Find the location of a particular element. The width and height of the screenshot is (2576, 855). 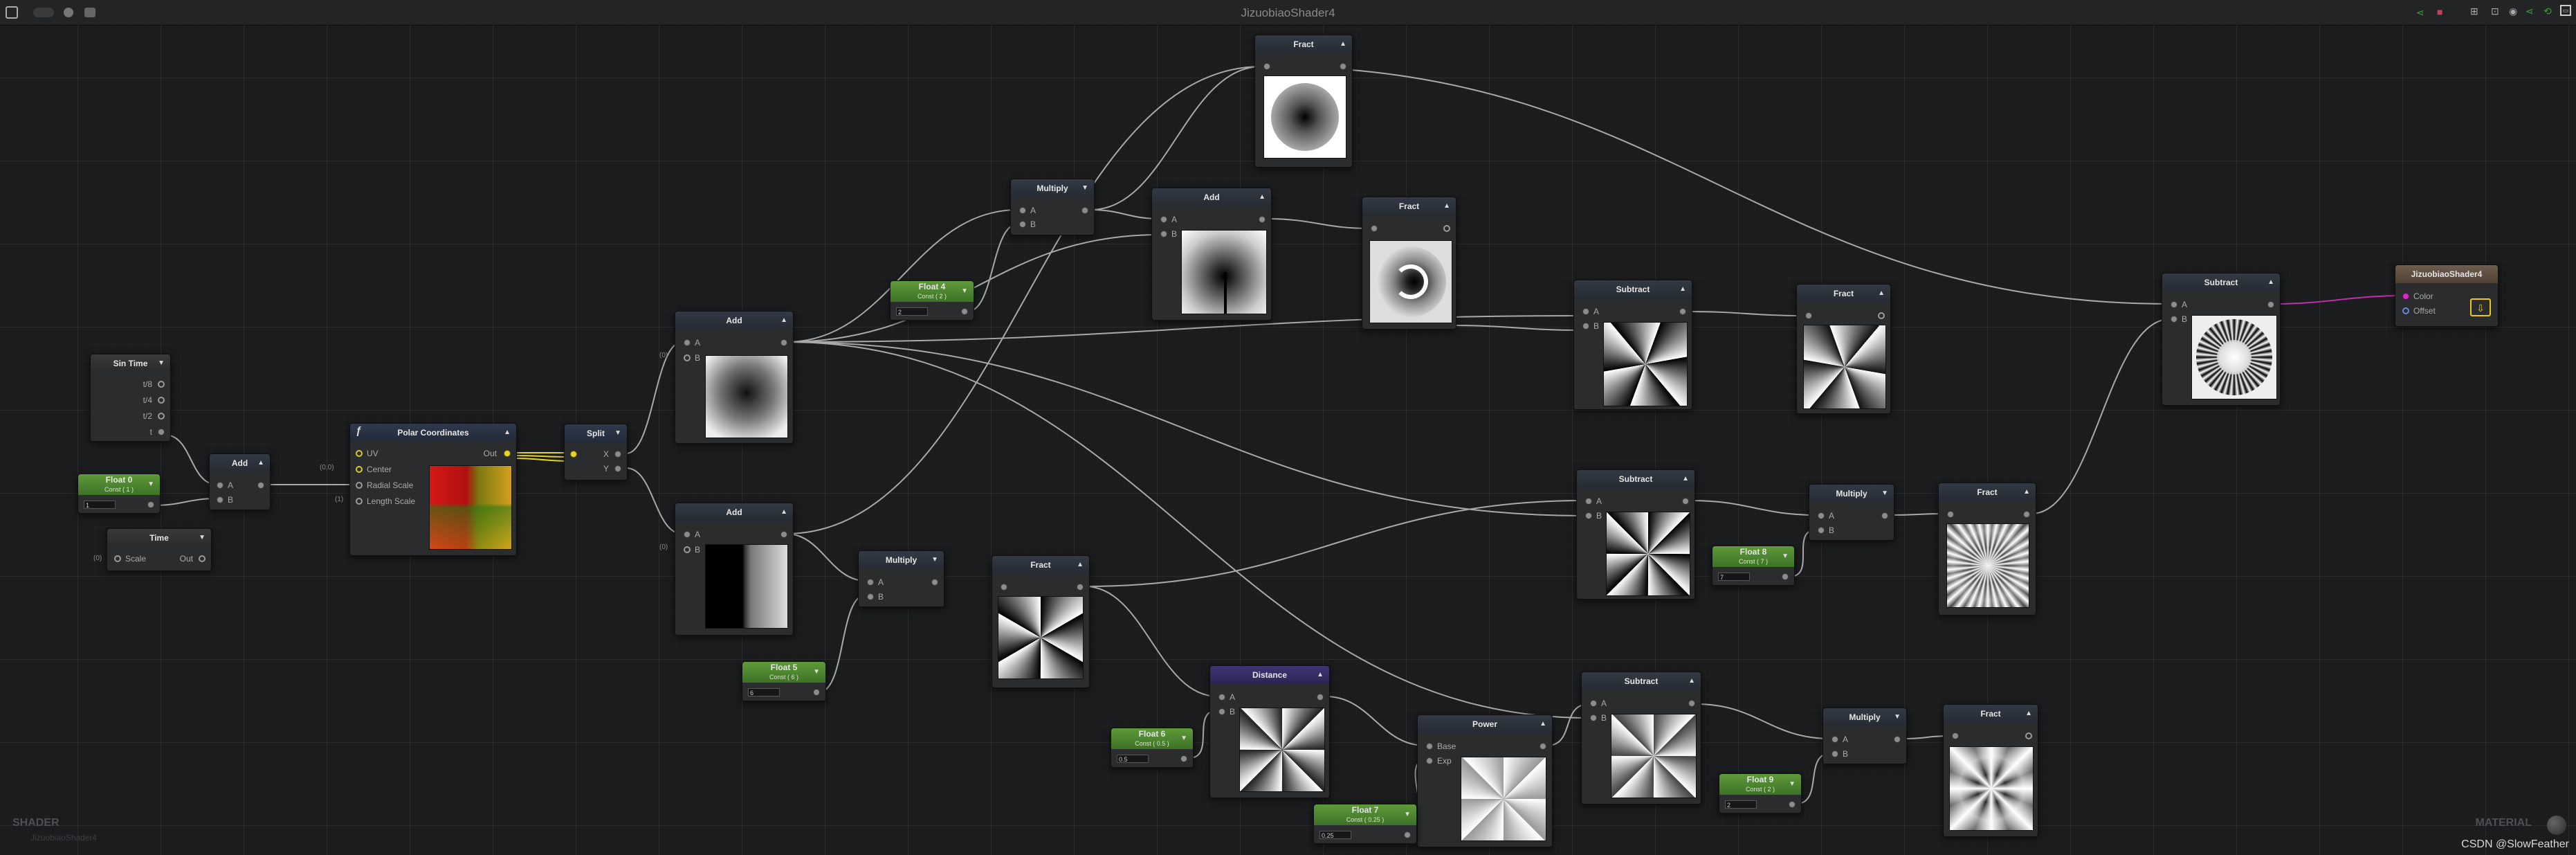

output-port-y is located at coordinates (618, 468).